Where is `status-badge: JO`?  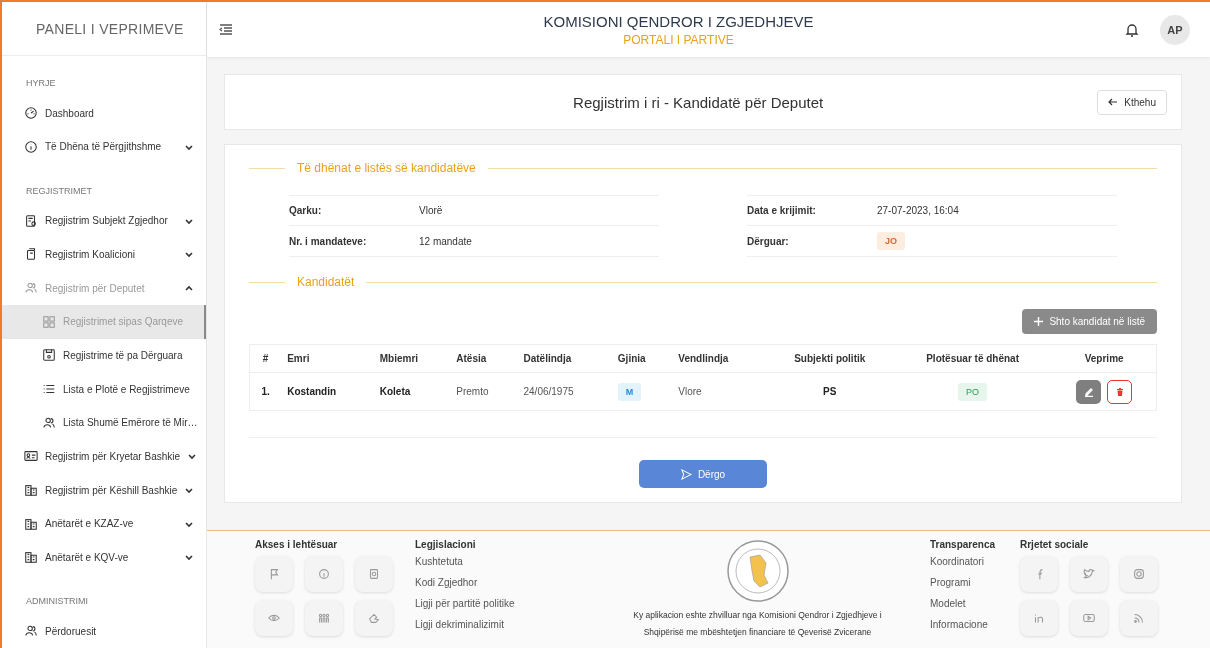
status-badge: JO is located at coordinates (891, 241).